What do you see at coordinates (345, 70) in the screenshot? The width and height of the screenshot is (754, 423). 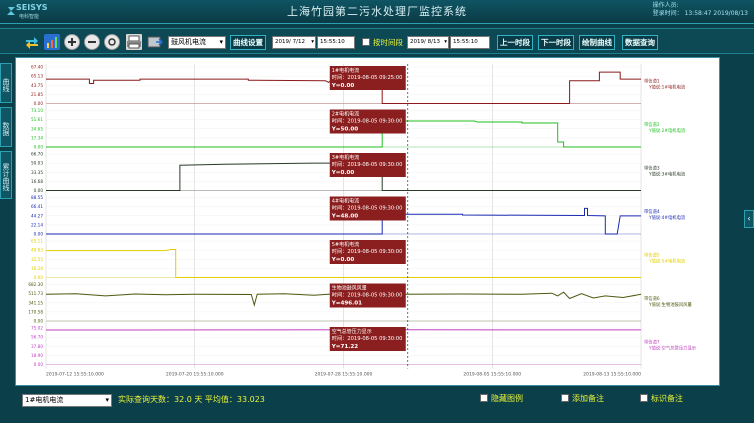 I see `tooltip-title: 1#电机电流` at bounding box center [345, 70].